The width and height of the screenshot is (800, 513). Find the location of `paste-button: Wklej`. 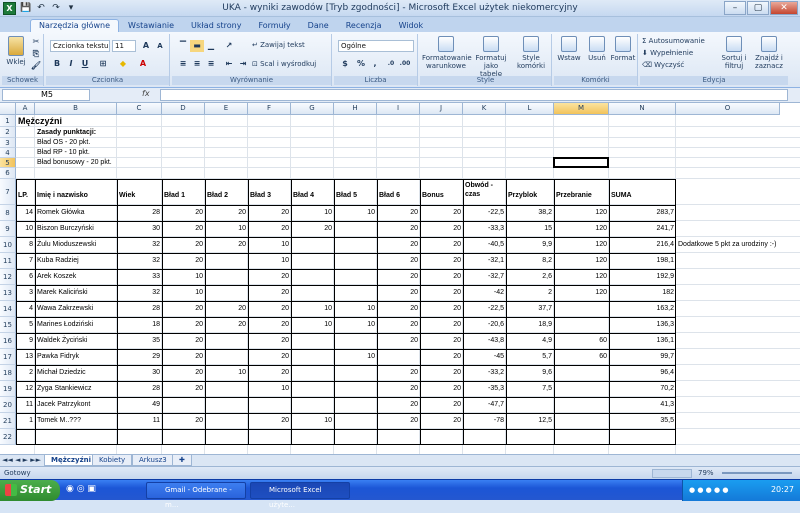

paste-button: Wklej is located at coordinates (16, 51).